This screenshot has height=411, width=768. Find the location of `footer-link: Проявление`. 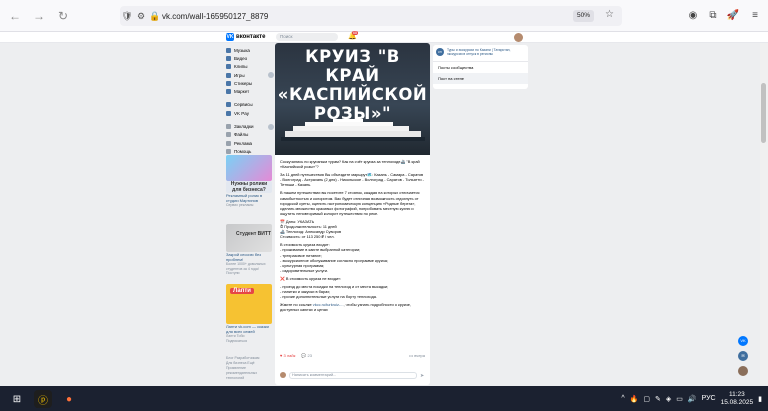

footer-link: Проявление is located at coordinates (236, 368).